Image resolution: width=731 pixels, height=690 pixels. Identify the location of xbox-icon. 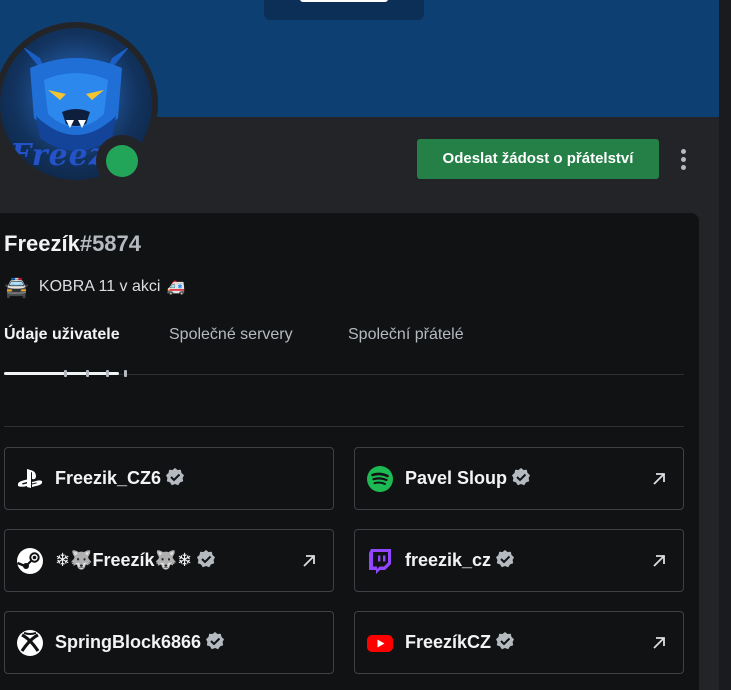
(30, 643).